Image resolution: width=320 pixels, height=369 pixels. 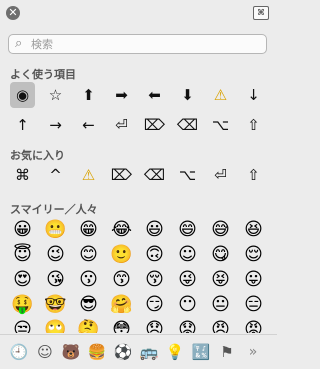 I want to click on emoji-button: 😍, so click(x=22, y=279).